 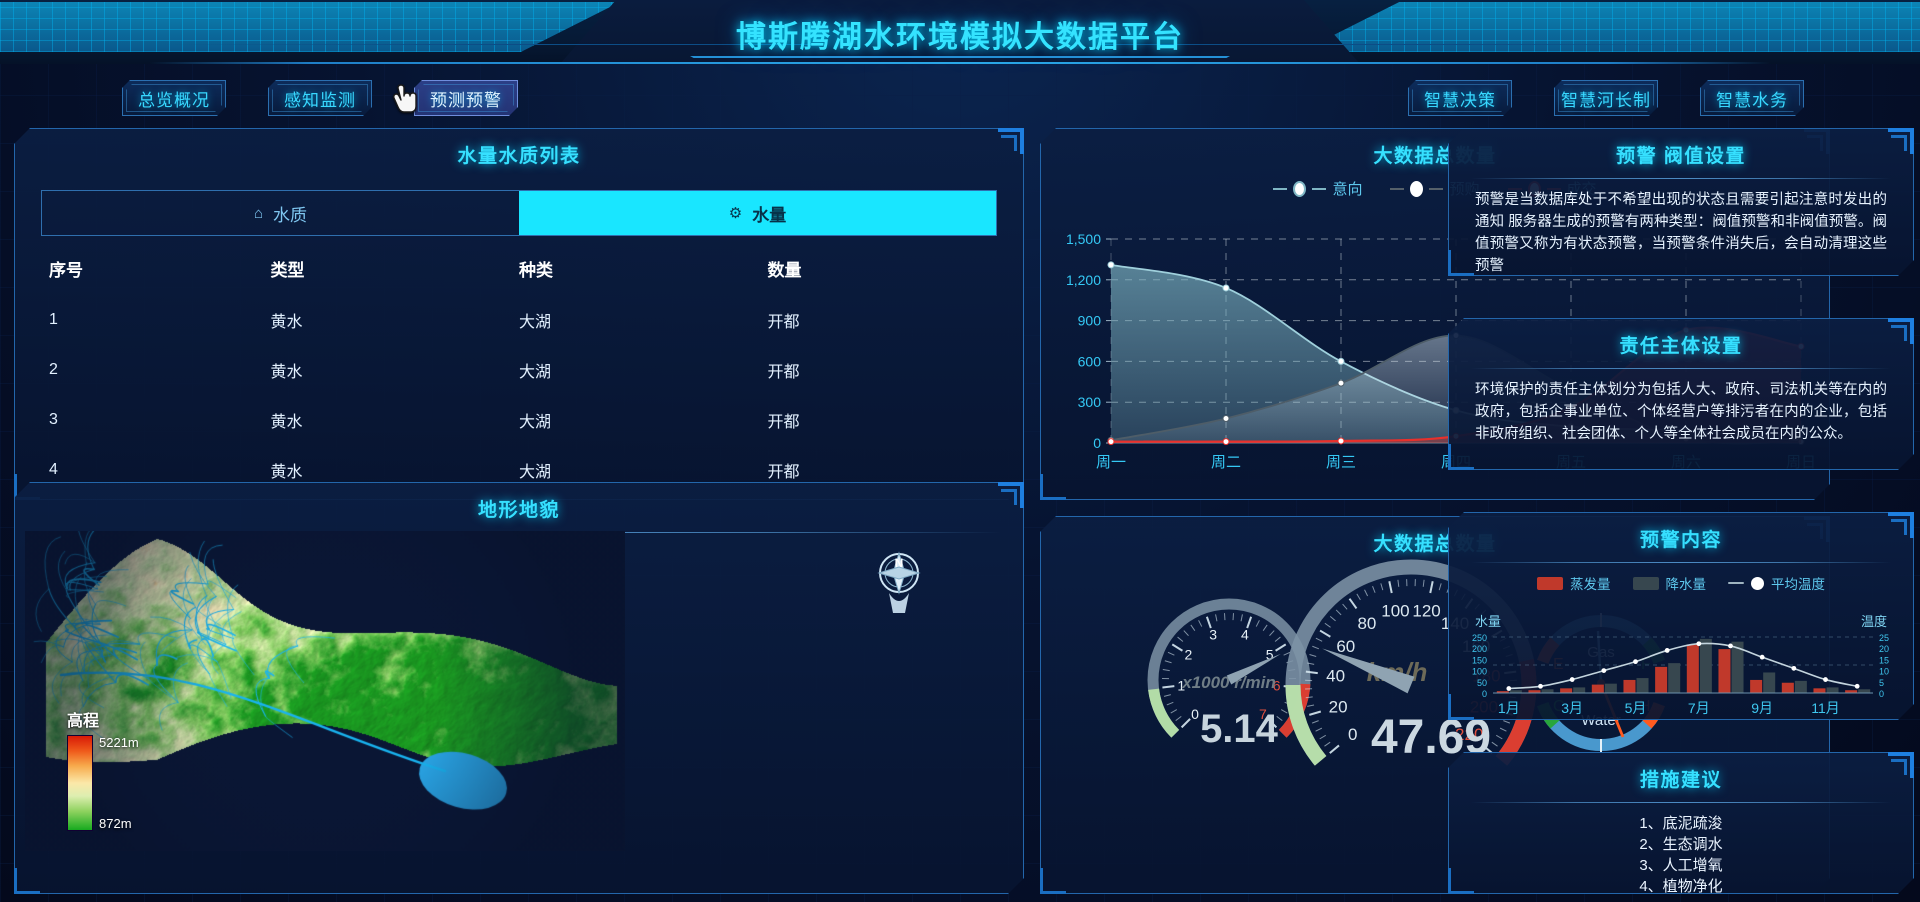 I want to click on tab-forecast-warning-label: 预测预警, so click(x=466, y=100).